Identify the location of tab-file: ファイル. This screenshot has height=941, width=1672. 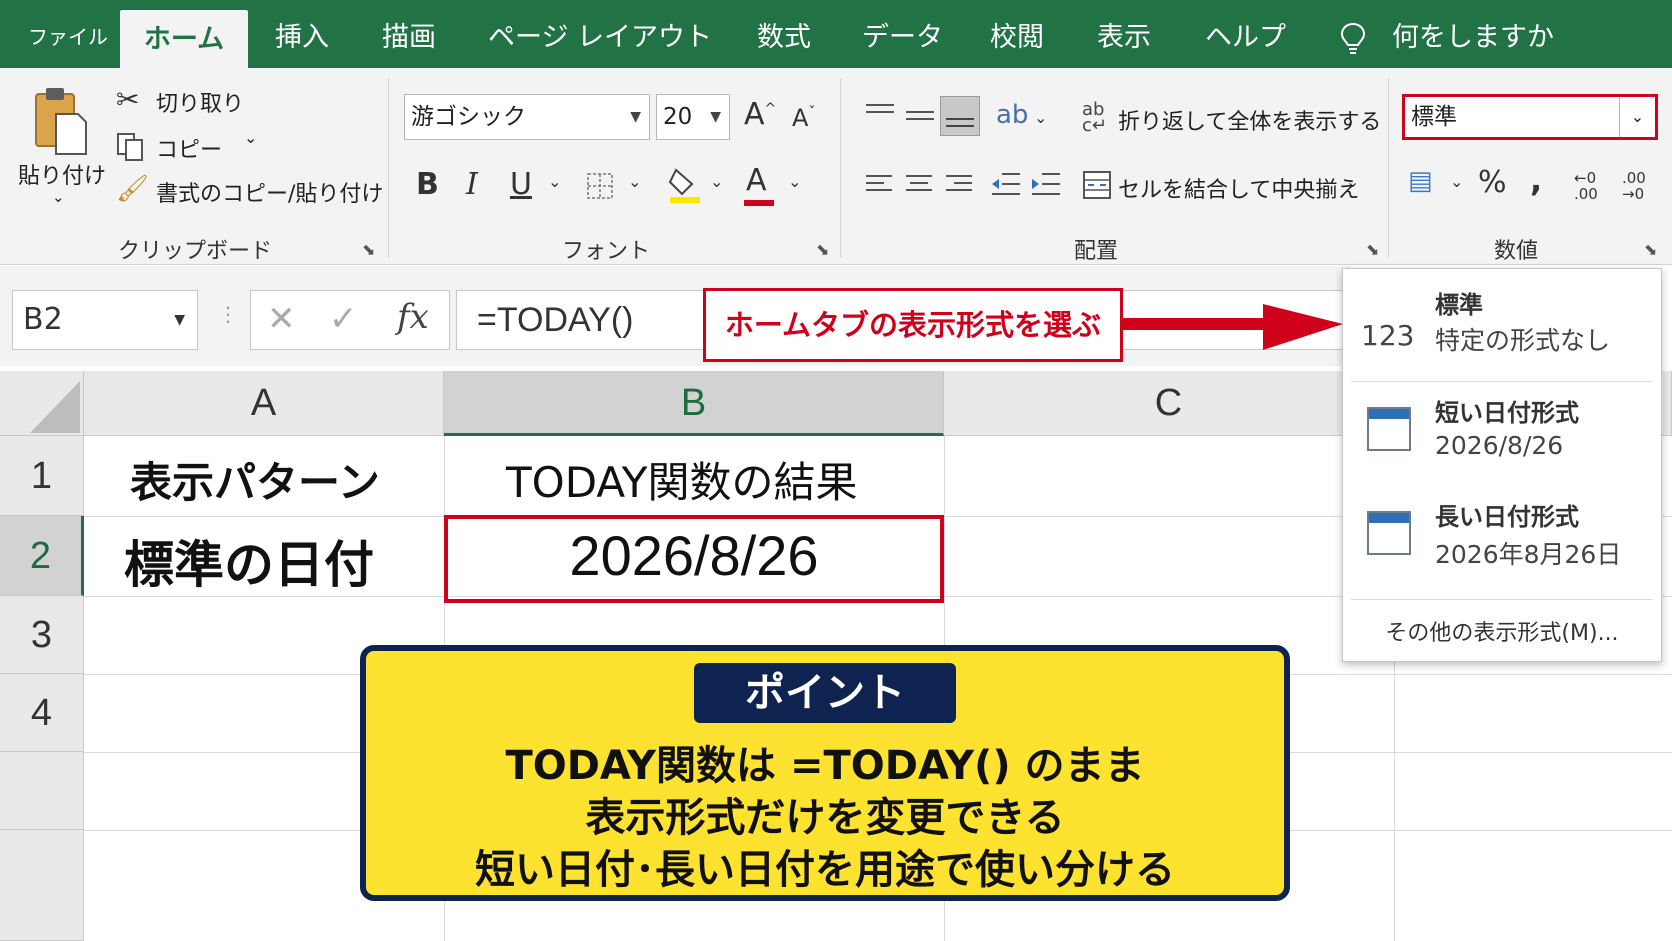
(68, 34).